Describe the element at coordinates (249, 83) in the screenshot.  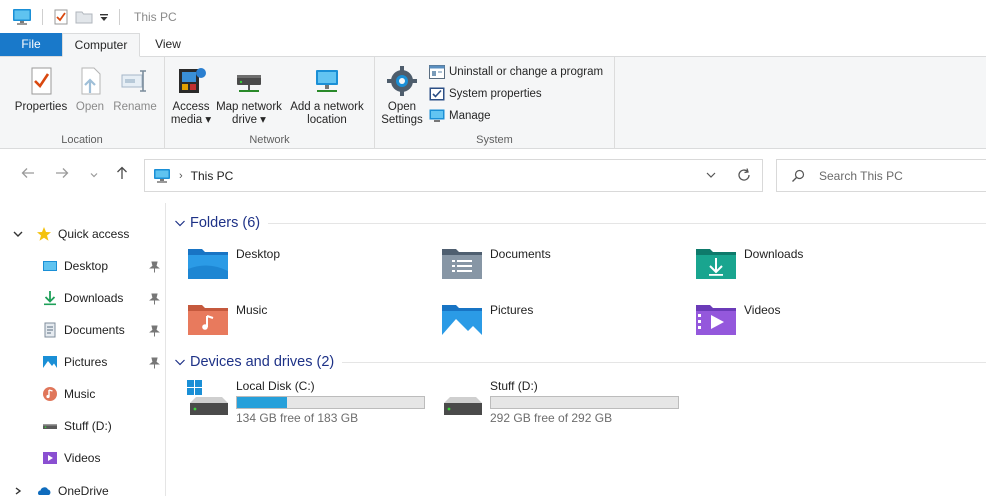
I see `network-drive-icon` at that location.